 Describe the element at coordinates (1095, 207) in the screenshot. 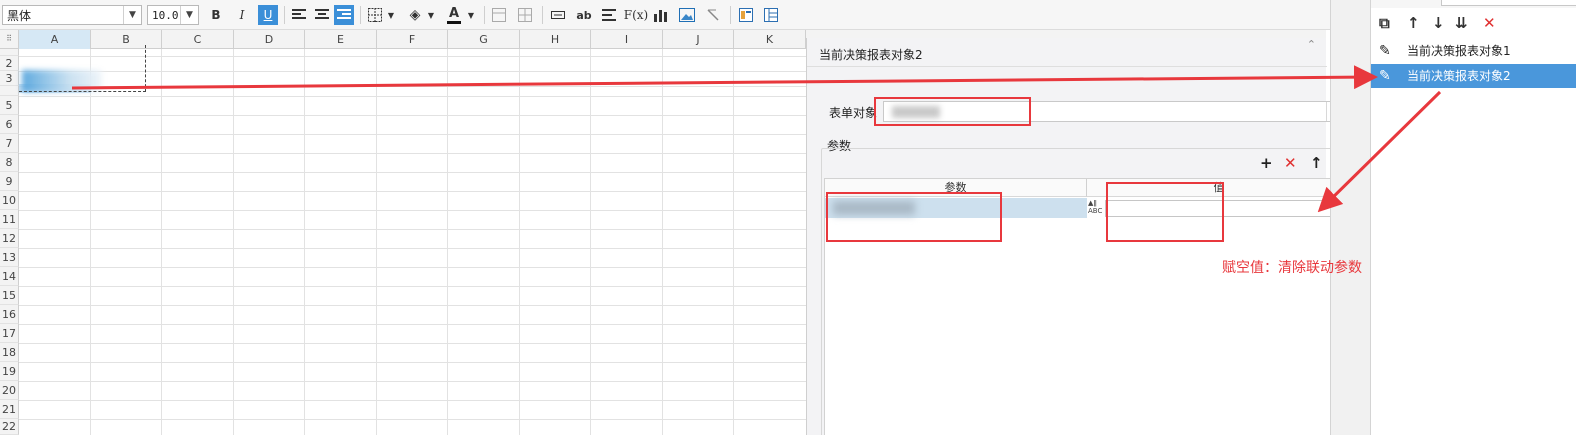

I see `value-type-badge: ▲ǁ ABC` at that location.